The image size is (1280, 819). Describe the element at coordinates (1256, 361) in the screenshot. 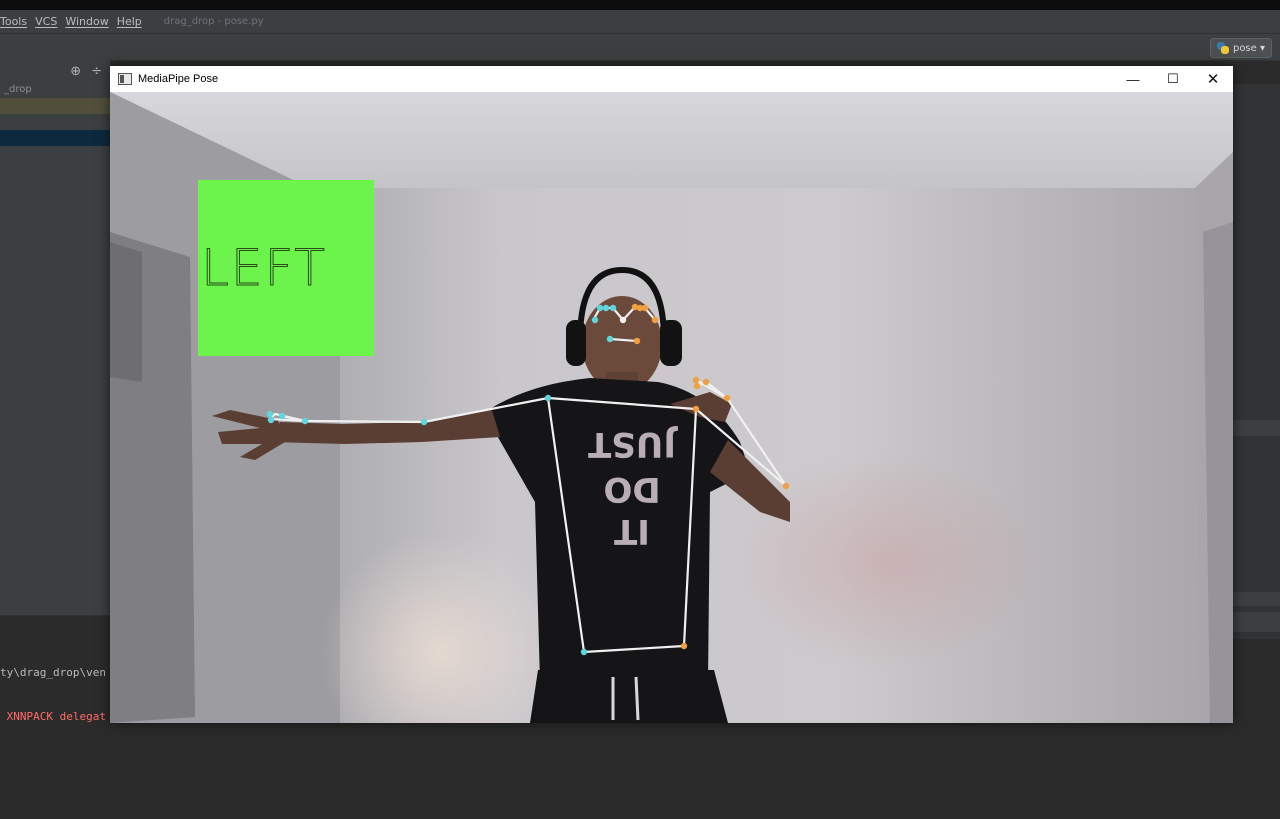

I see `editor-right-area` at that location.